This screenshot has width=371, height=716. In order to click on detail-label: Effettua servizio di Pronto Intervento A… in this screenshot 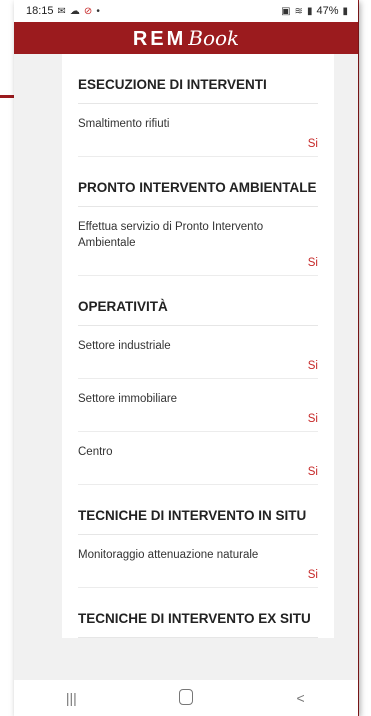, I will do `click(171, 235)`.